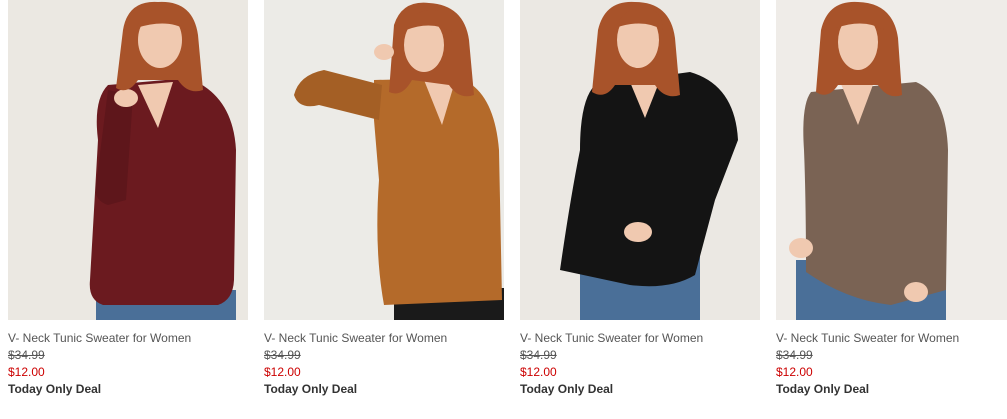  I want to click on hand-right, so click(916, 292).